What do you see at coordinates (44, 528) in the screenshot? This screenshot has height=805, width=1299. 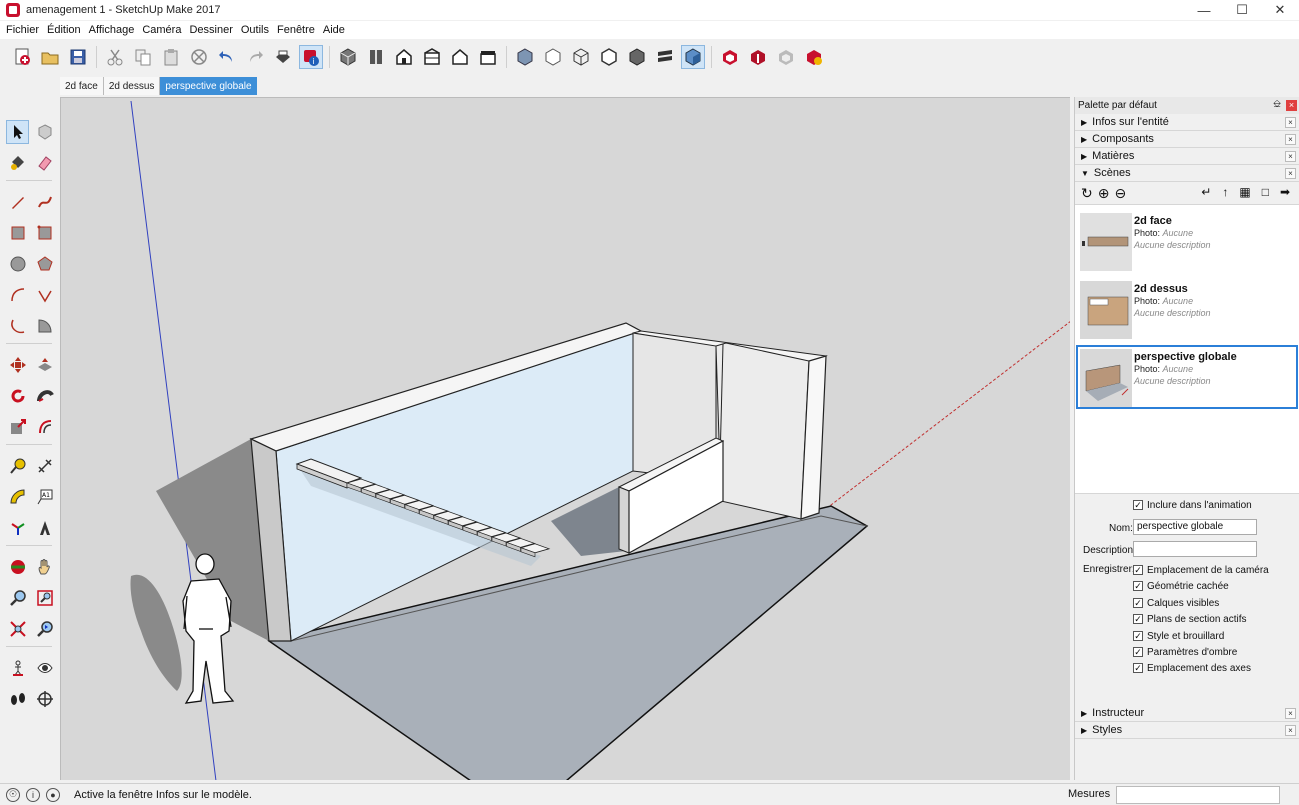 I see `3d-text-icon` at bounding box center [44, 528].